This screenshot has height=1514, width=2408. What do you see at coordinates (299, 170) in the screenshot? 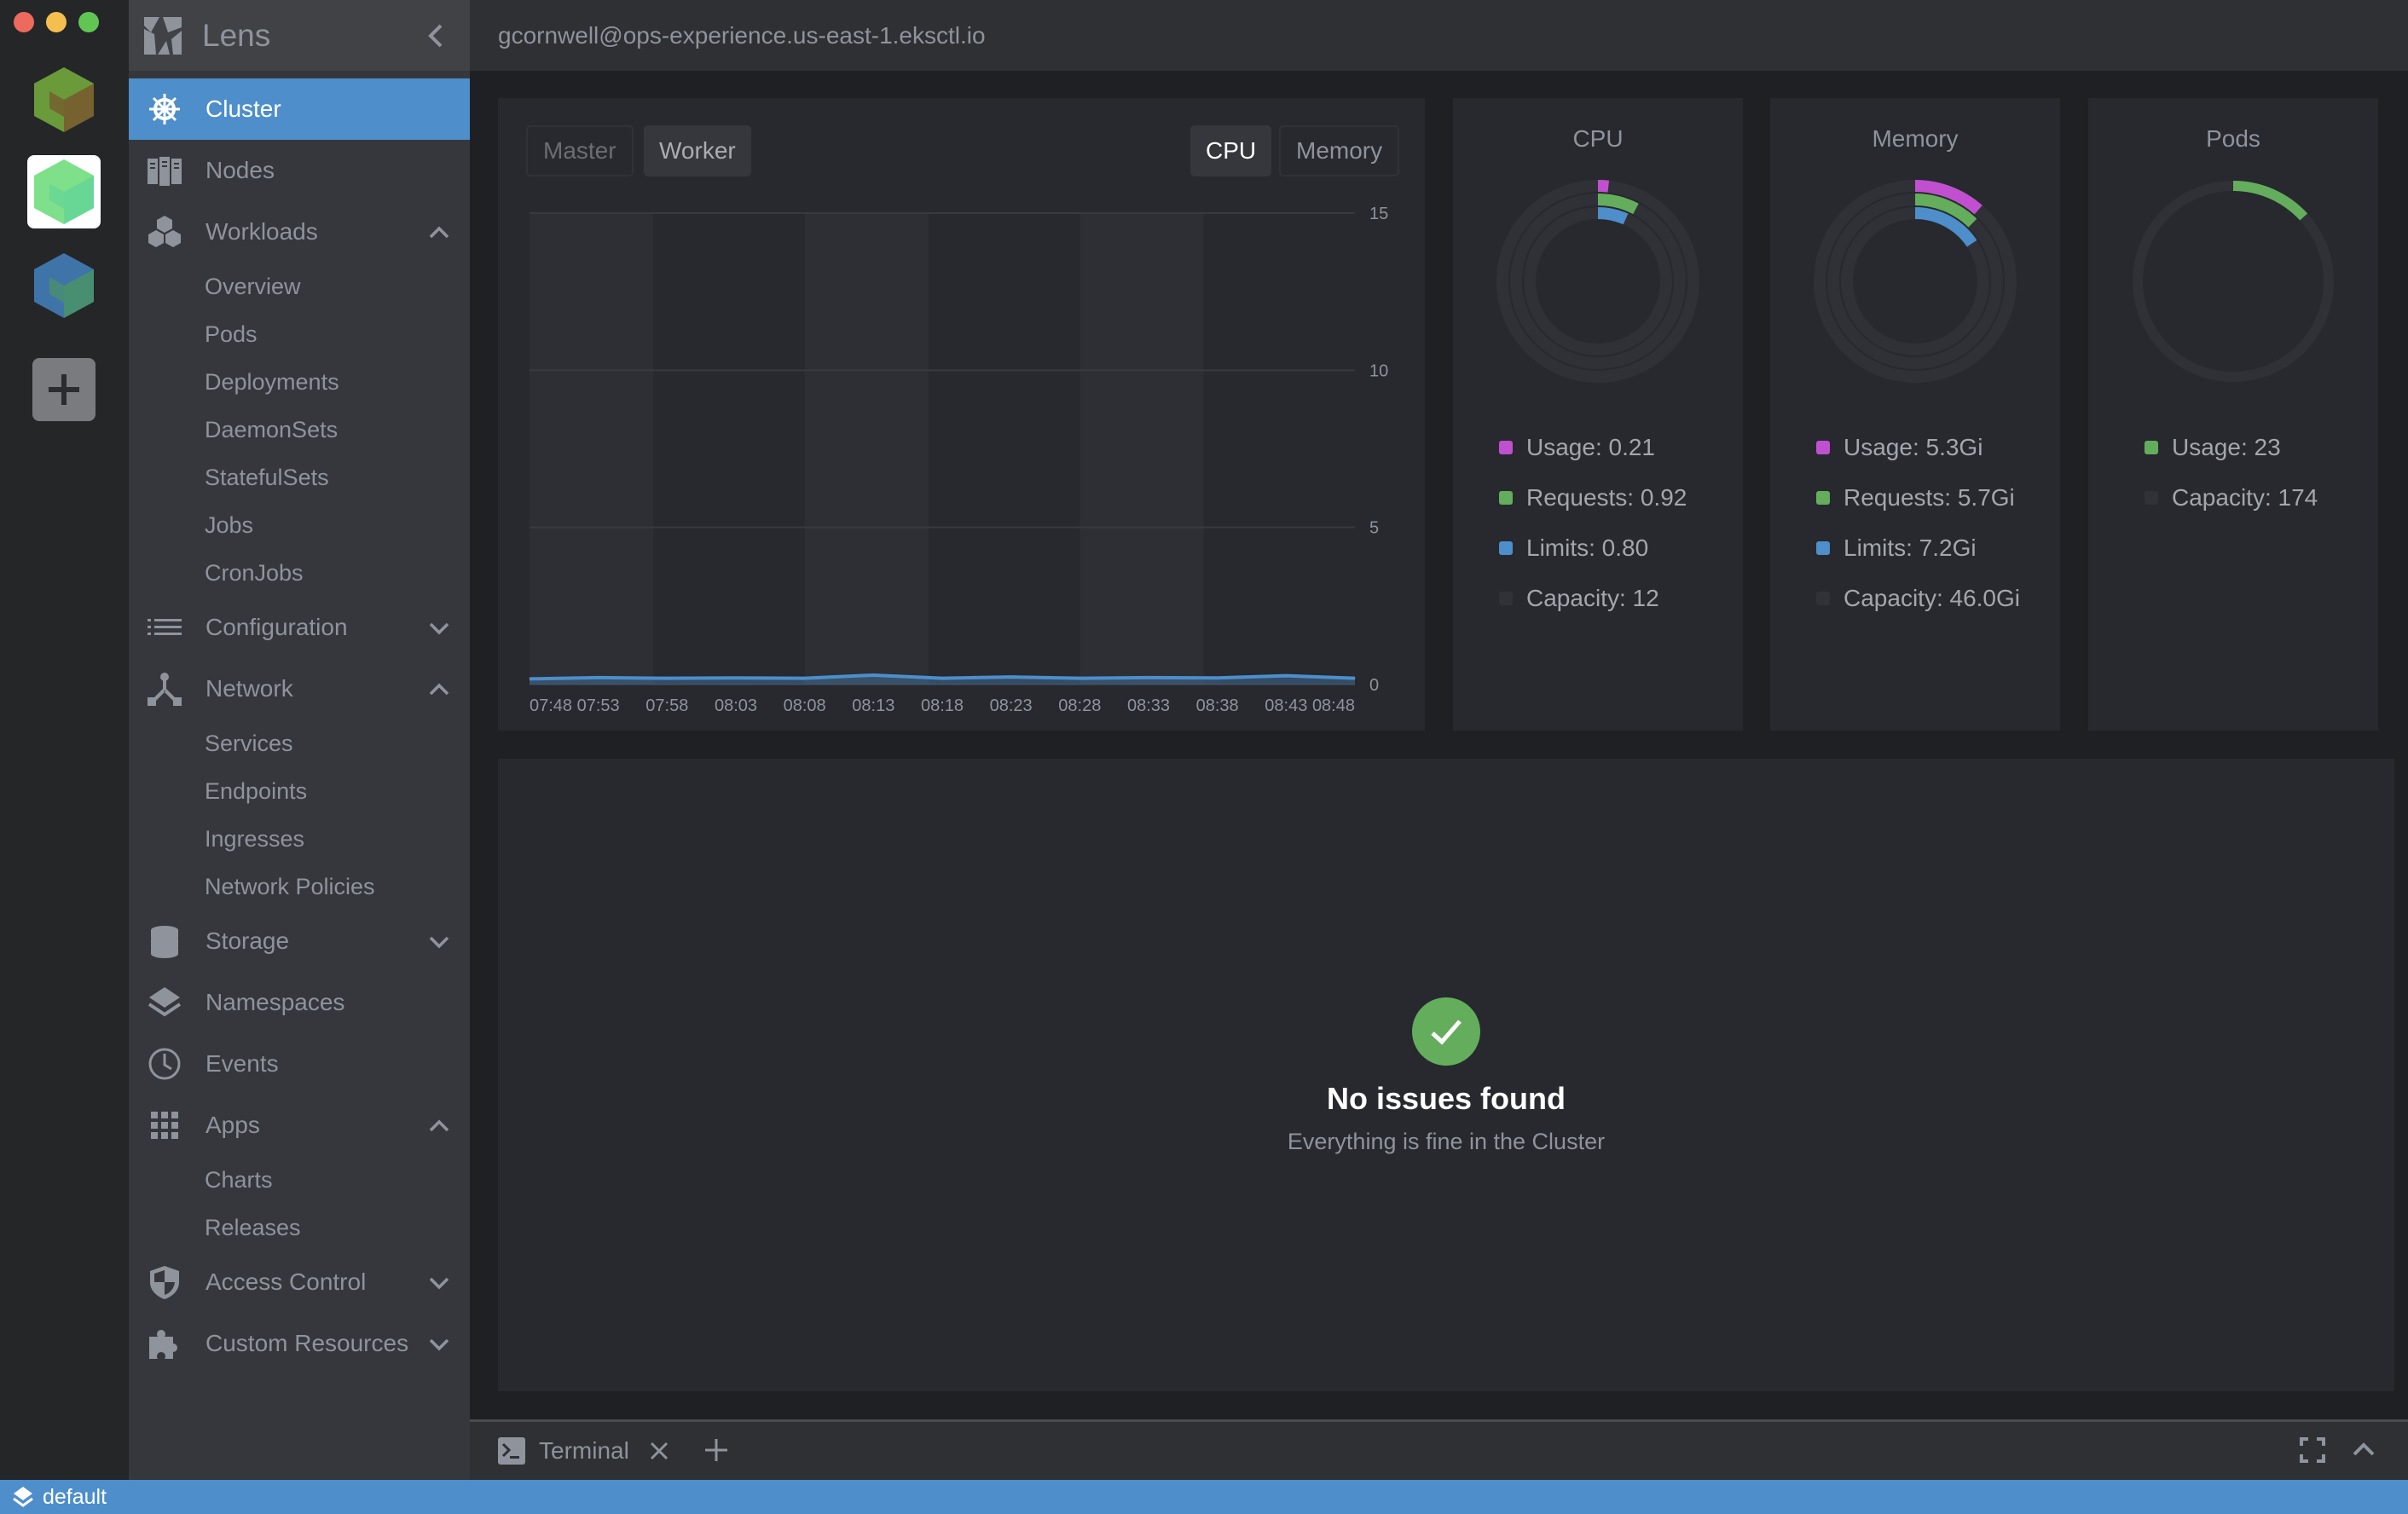
I see `sidebar-item-nodes: Nodes` at bounding box center [299, 170].